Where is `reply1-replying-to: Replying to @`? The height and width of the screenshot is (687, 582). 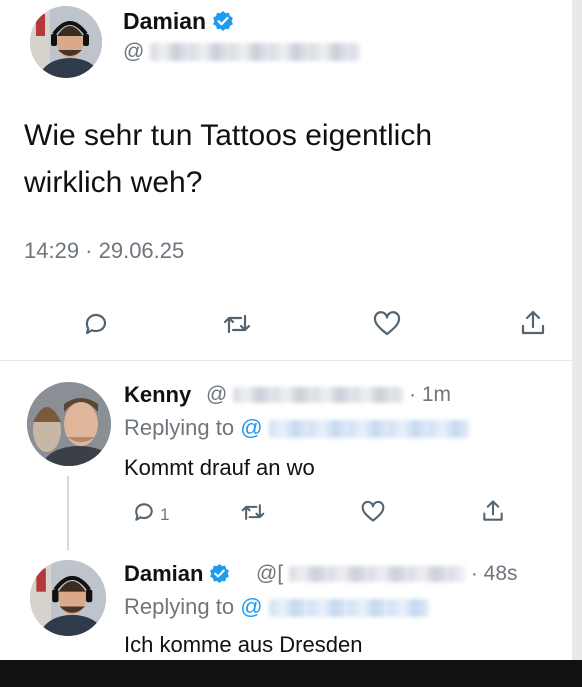 reply1-replying-to: Replying to @ is located at coordinates (296, 428).